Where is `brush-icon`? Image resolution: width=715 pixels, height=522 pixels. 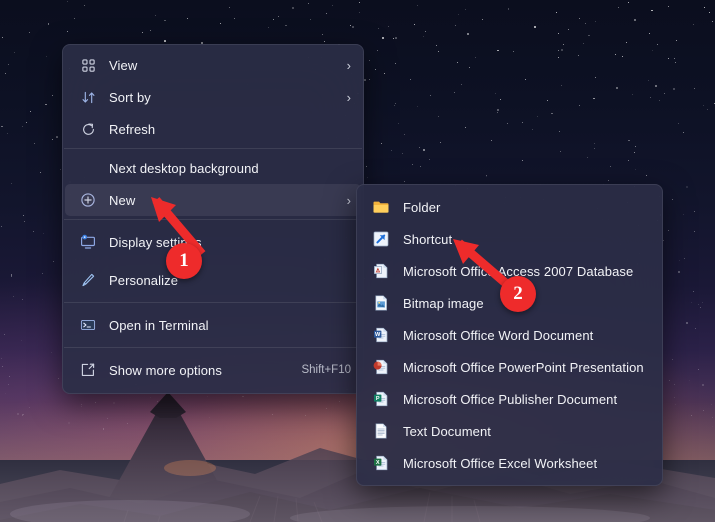
brush-icon is located at coordinates (88, 280).